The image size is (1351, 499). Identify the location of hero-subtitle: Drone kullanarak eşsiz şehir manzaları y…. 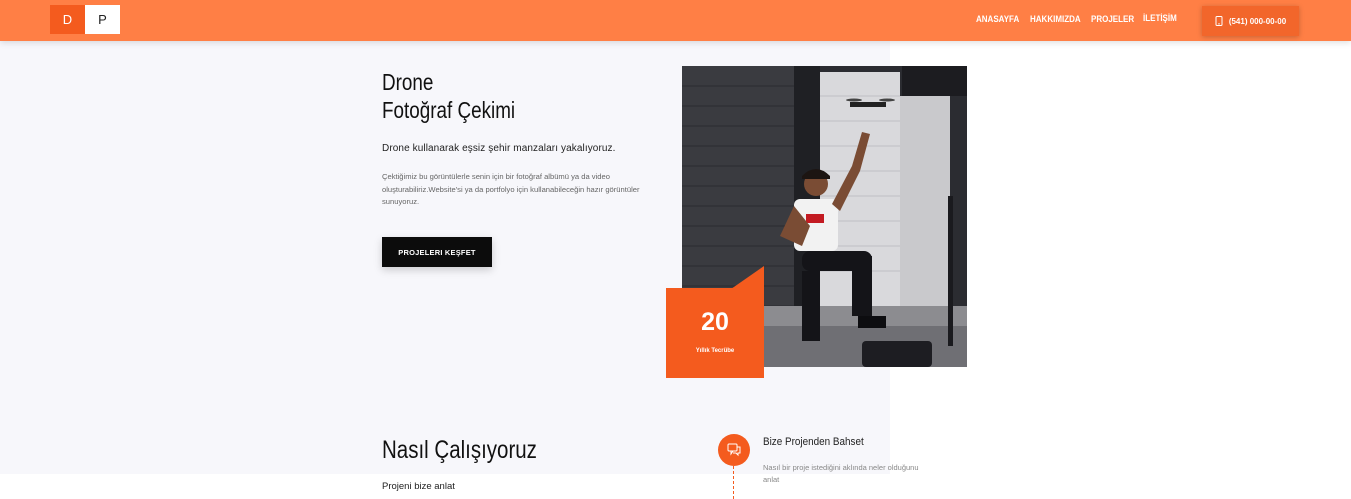
(499, 148).